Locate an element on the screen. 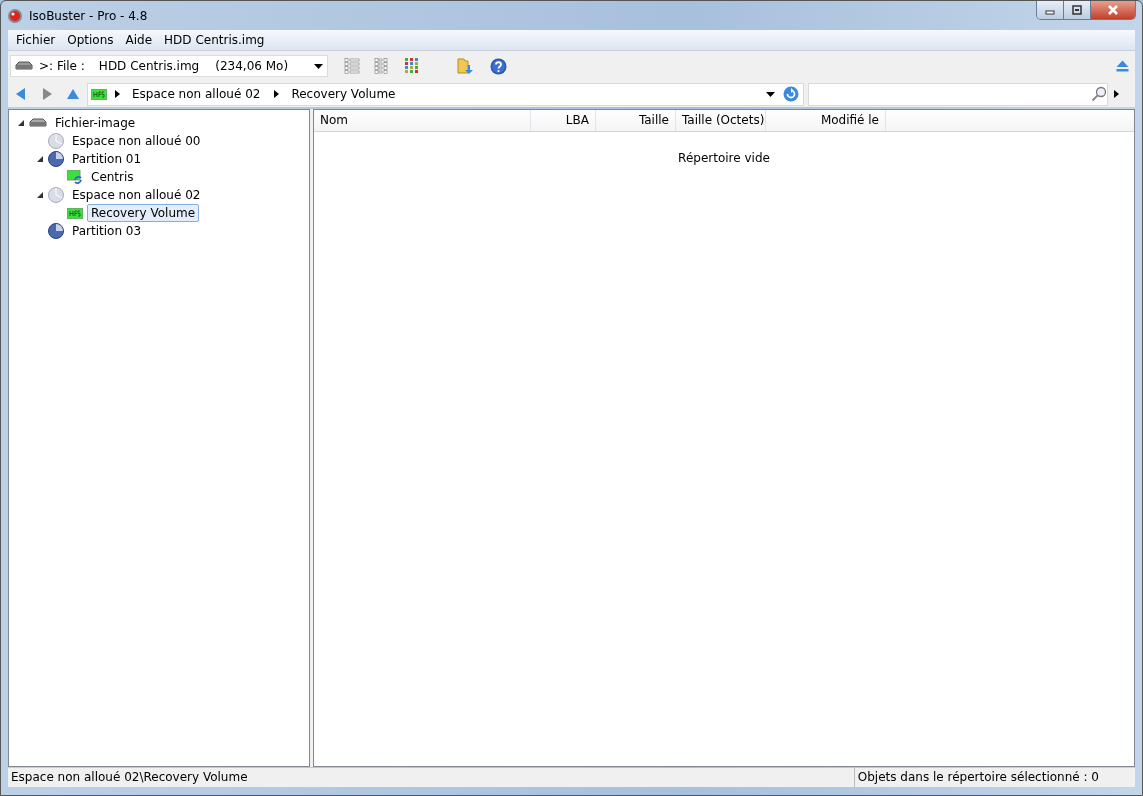 The width and height of the screenshot is (1143, 796). tree-item: Centris is located at coordinates (112, 177).